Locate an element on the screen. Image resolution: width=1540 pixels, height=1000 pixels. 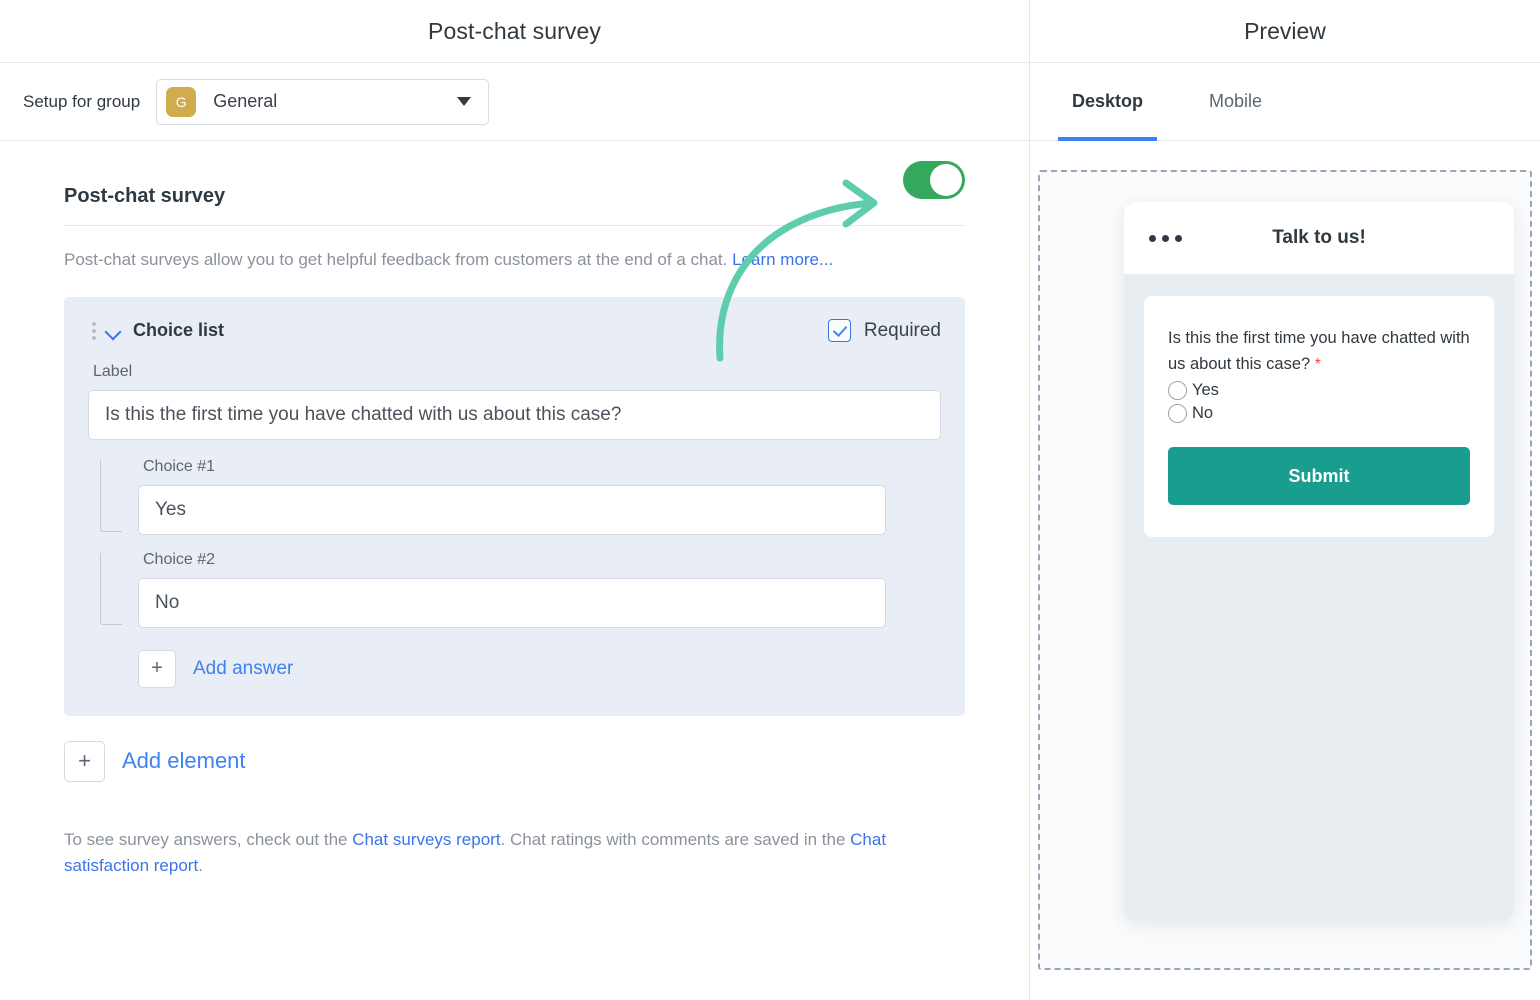
required-label: Required is located at coordinates (902, 330).